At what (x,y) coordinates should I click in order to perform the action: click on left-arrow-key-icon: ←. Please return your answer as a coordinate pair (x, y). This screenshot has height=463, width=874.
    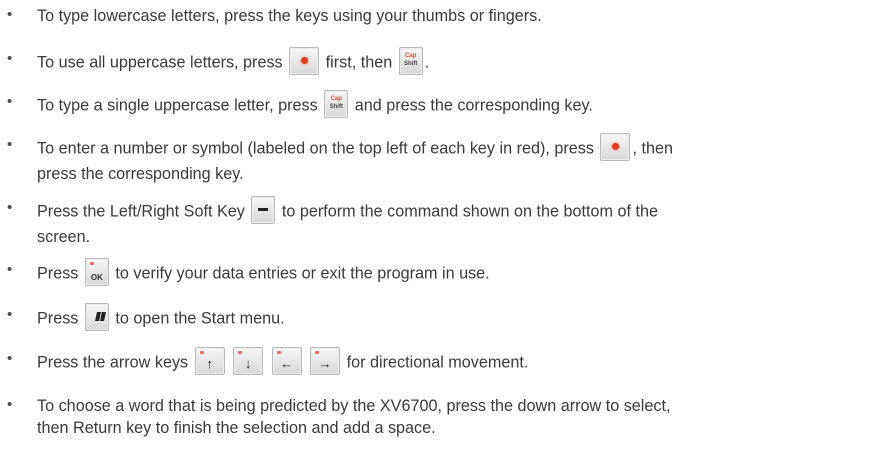
    Looking at the image, I should click on (286, 361).